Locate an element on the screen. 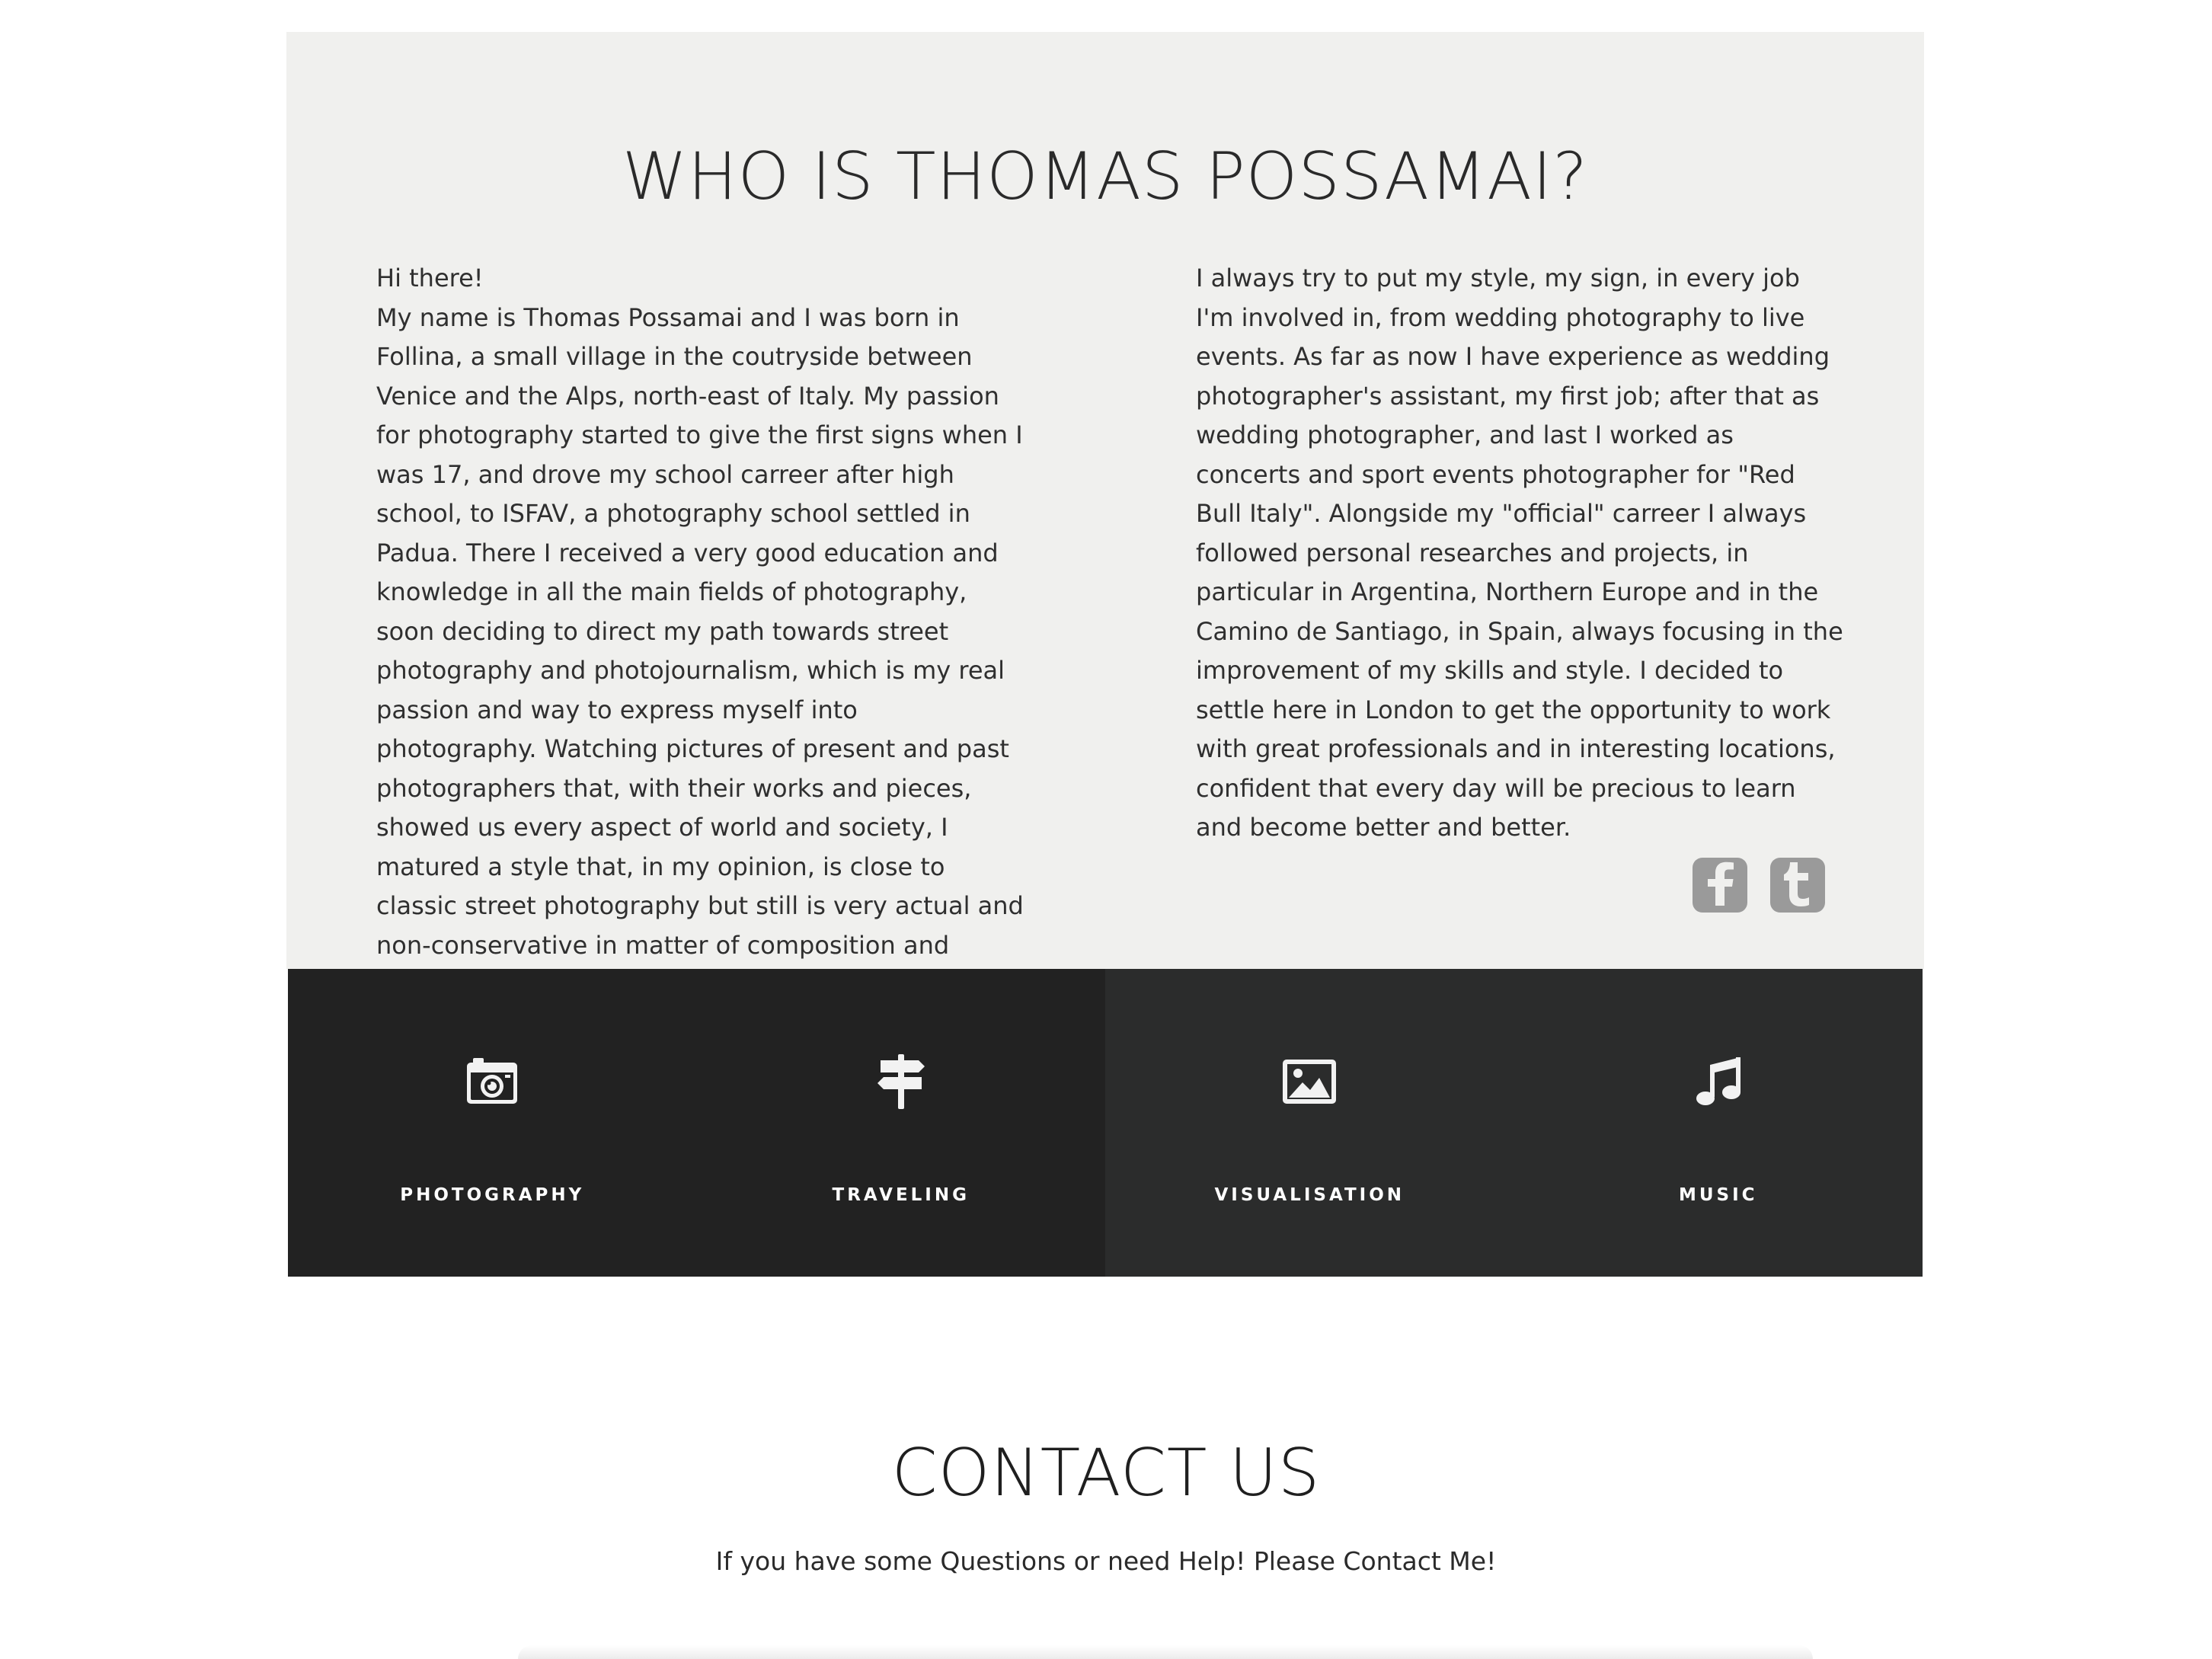  service-photography: PHOTOGRAPHY is located at coordinates (492, 1123).